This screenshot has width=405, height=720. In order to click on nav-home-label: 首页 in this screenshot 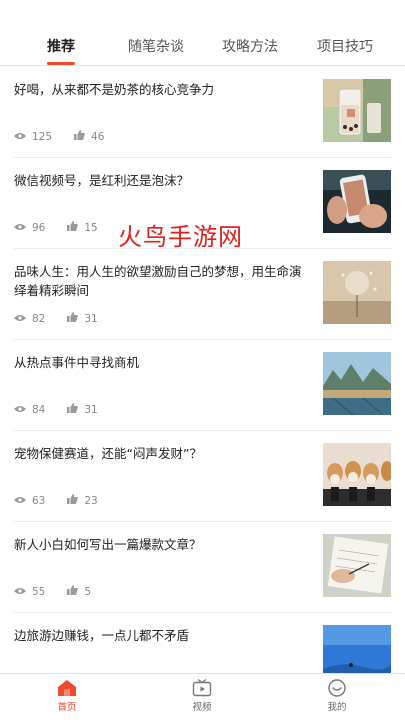, I will do `click(67, 707)`.